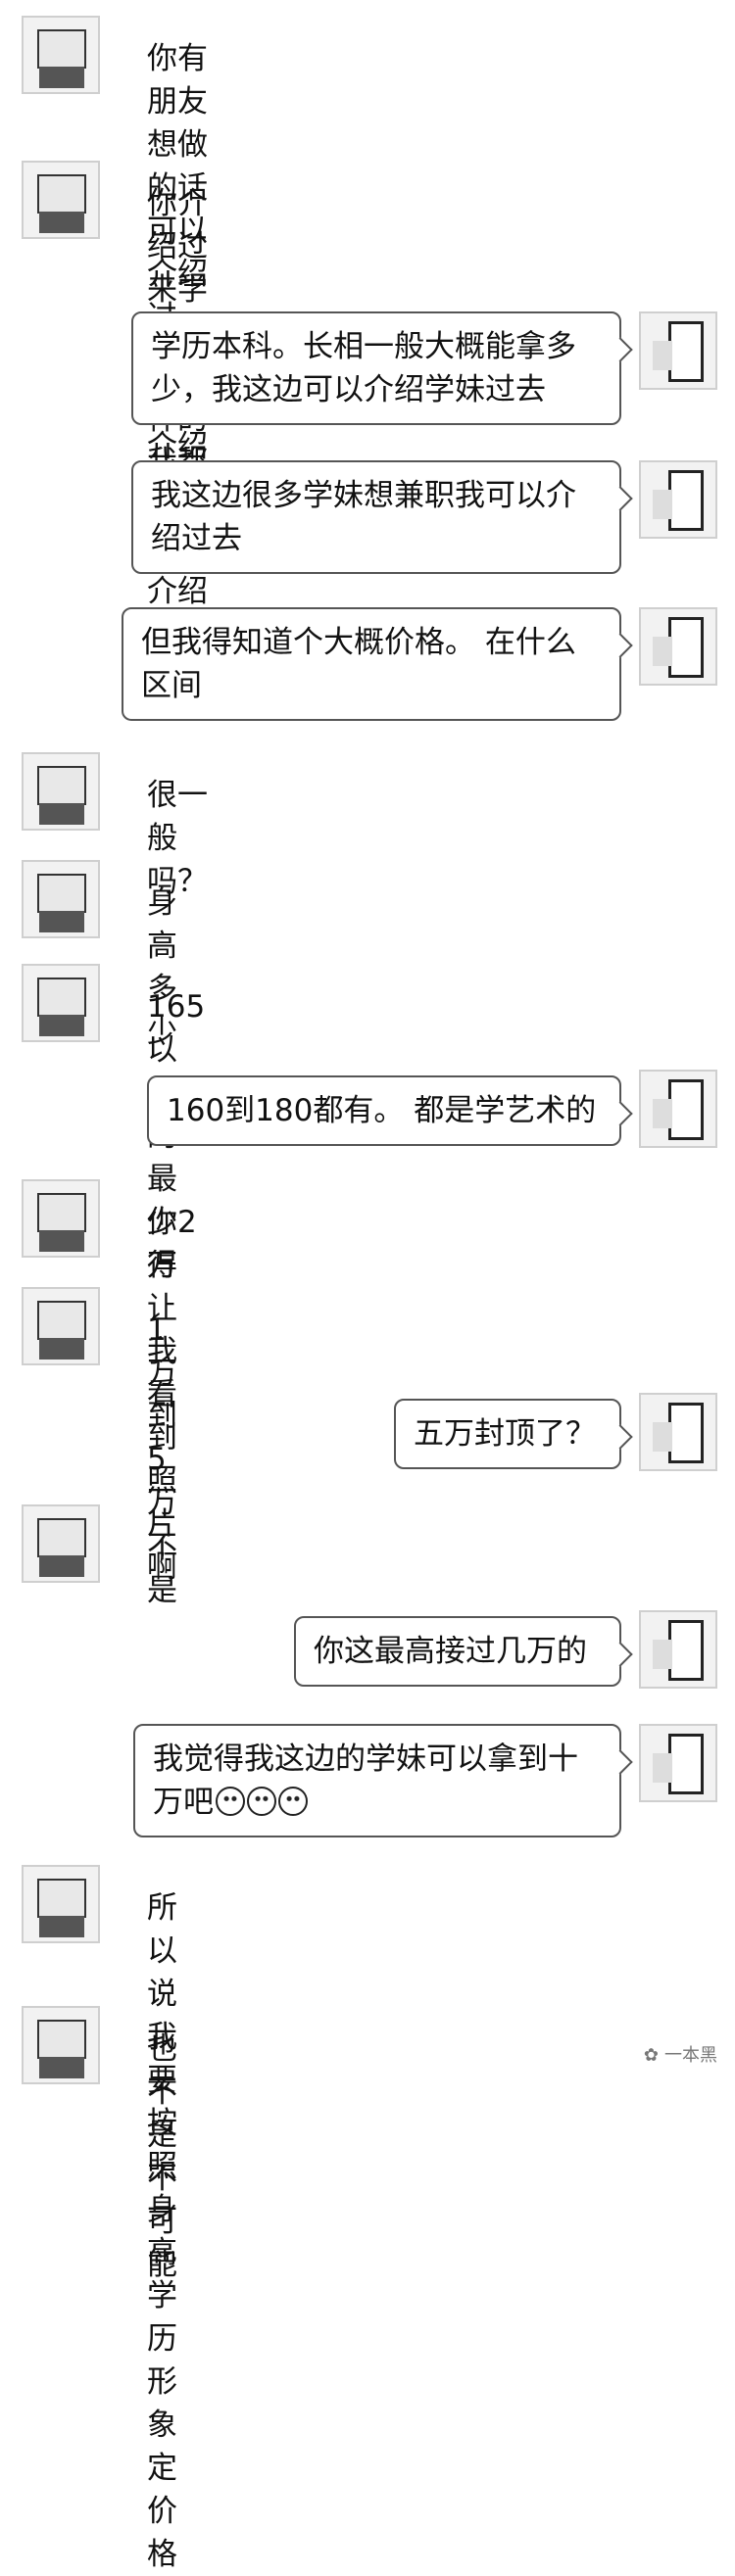  What do you see at coordinates (507, 1434) in the screenshot?
I see `message-bubble: 五万封顶了？` at bounding box center [507, 1434].